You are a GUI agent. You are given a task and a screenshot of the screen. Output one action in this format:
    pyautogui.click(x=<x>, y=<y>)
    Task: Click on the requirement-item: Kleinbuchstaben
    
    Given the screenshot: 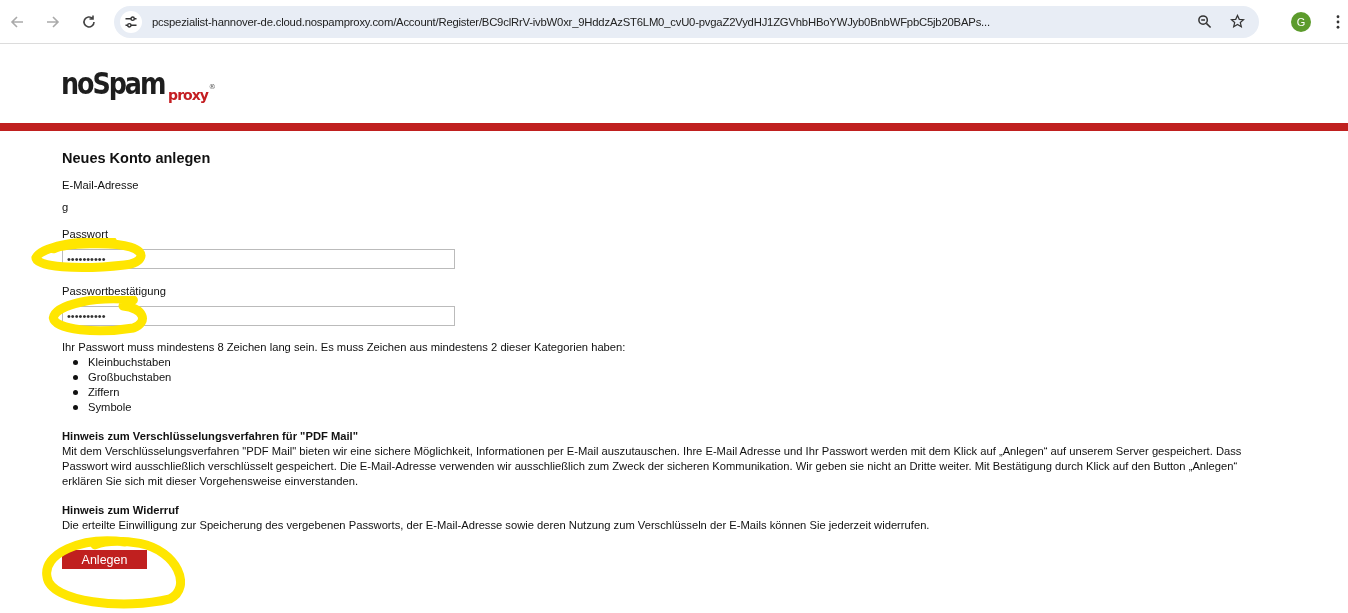 What is the action you would take?
    pyautogui.click(x=129, y=362)
    